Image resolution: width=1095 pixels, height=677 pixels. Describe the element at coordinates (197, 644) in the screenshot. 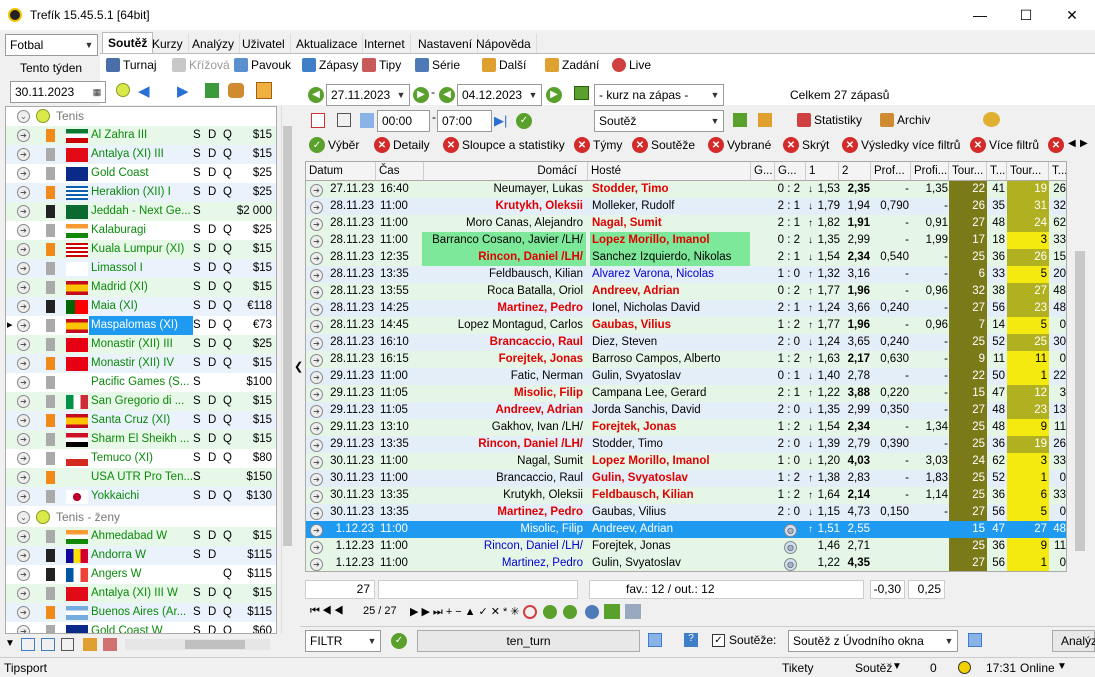

I see `h-scrollbar` at that location.